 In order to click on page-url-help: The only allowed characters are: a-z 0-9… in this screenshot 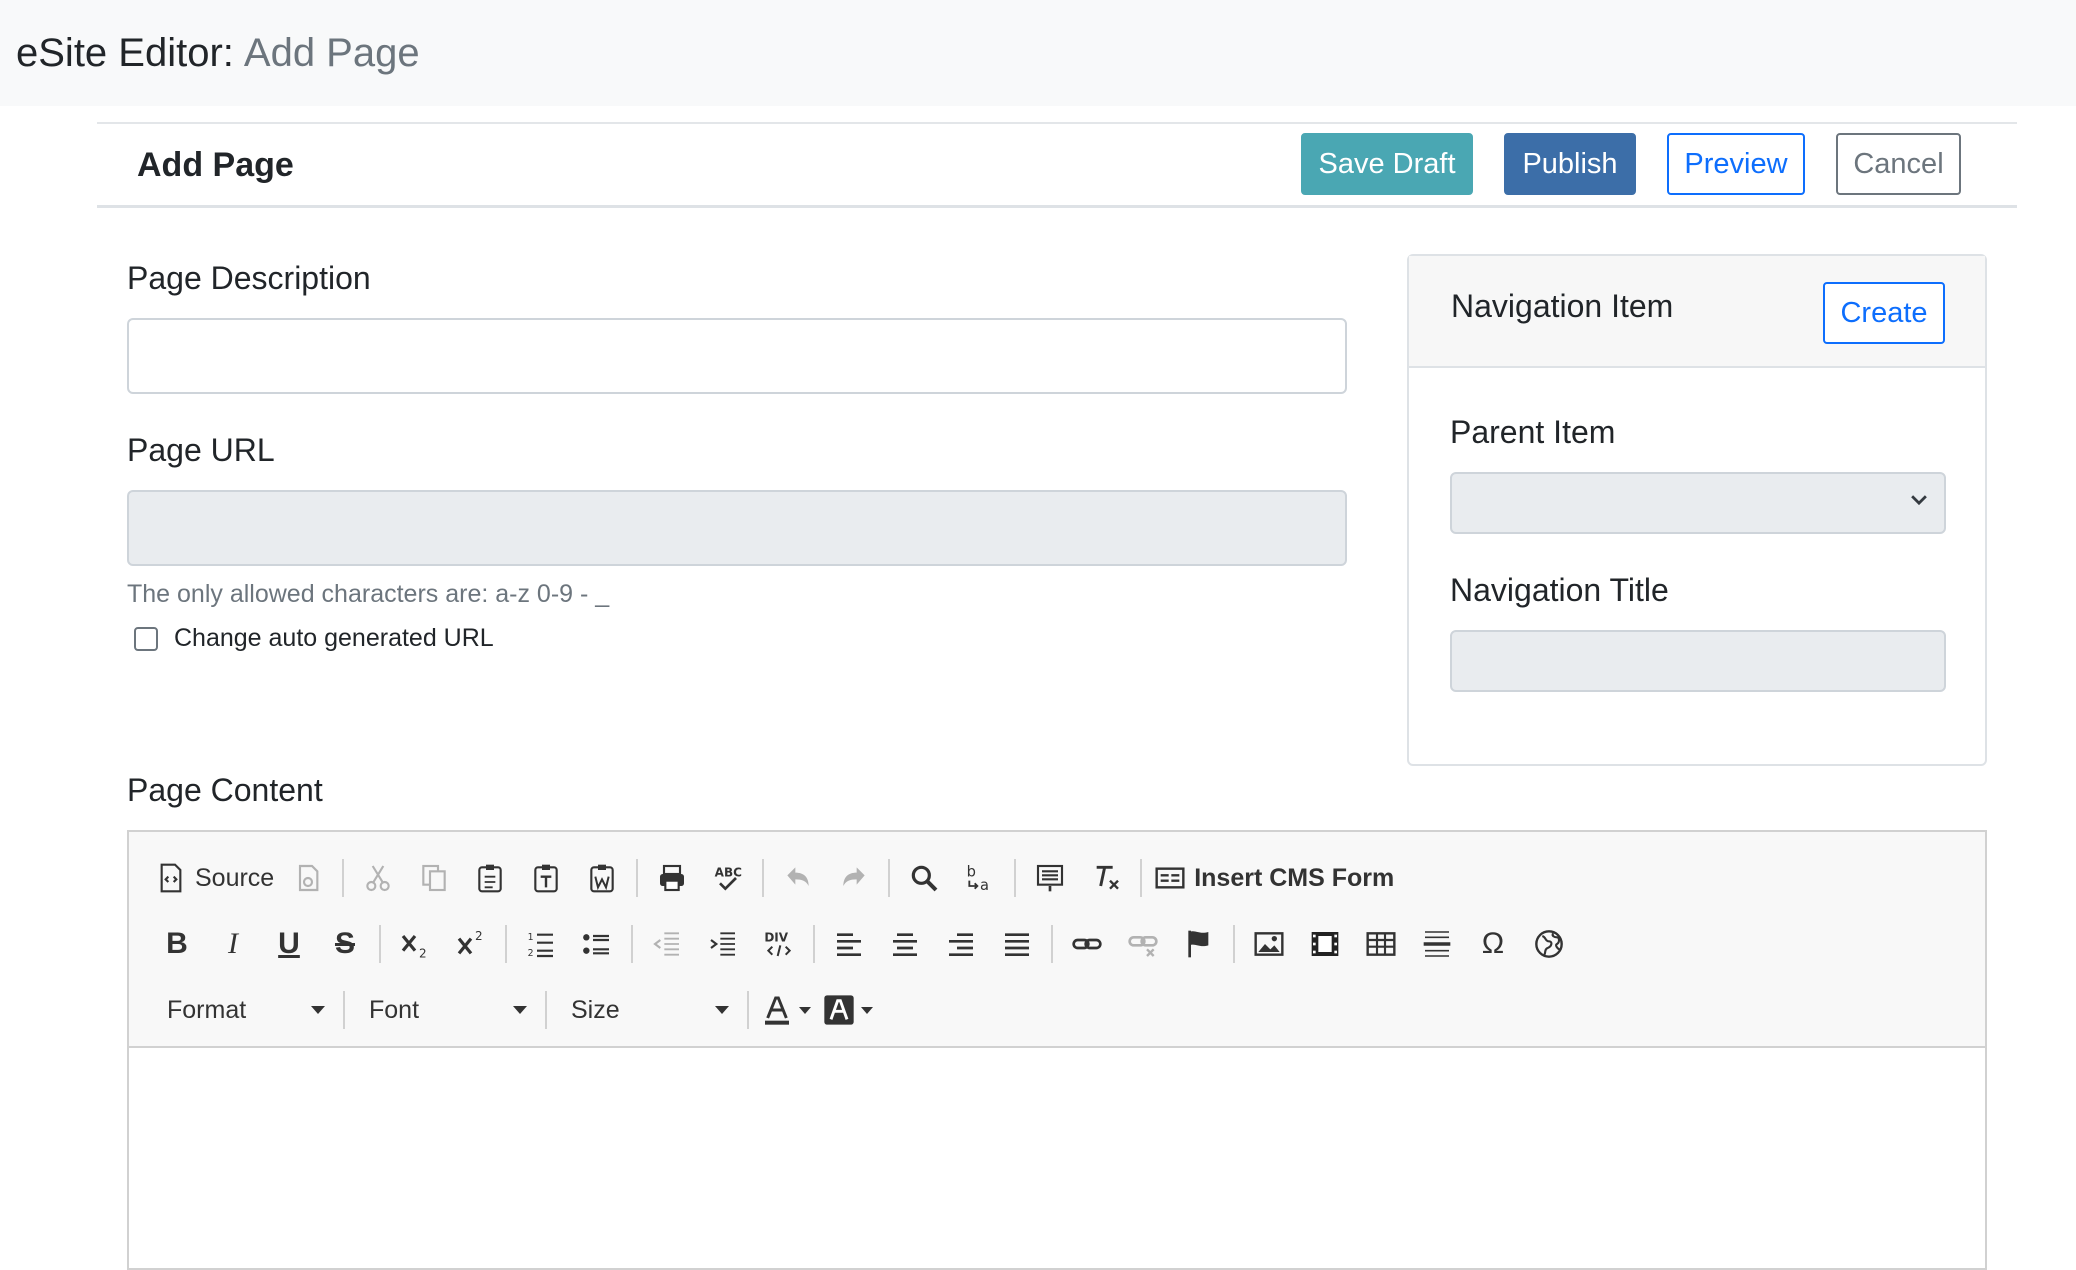, I will do `click(368, 594)`.